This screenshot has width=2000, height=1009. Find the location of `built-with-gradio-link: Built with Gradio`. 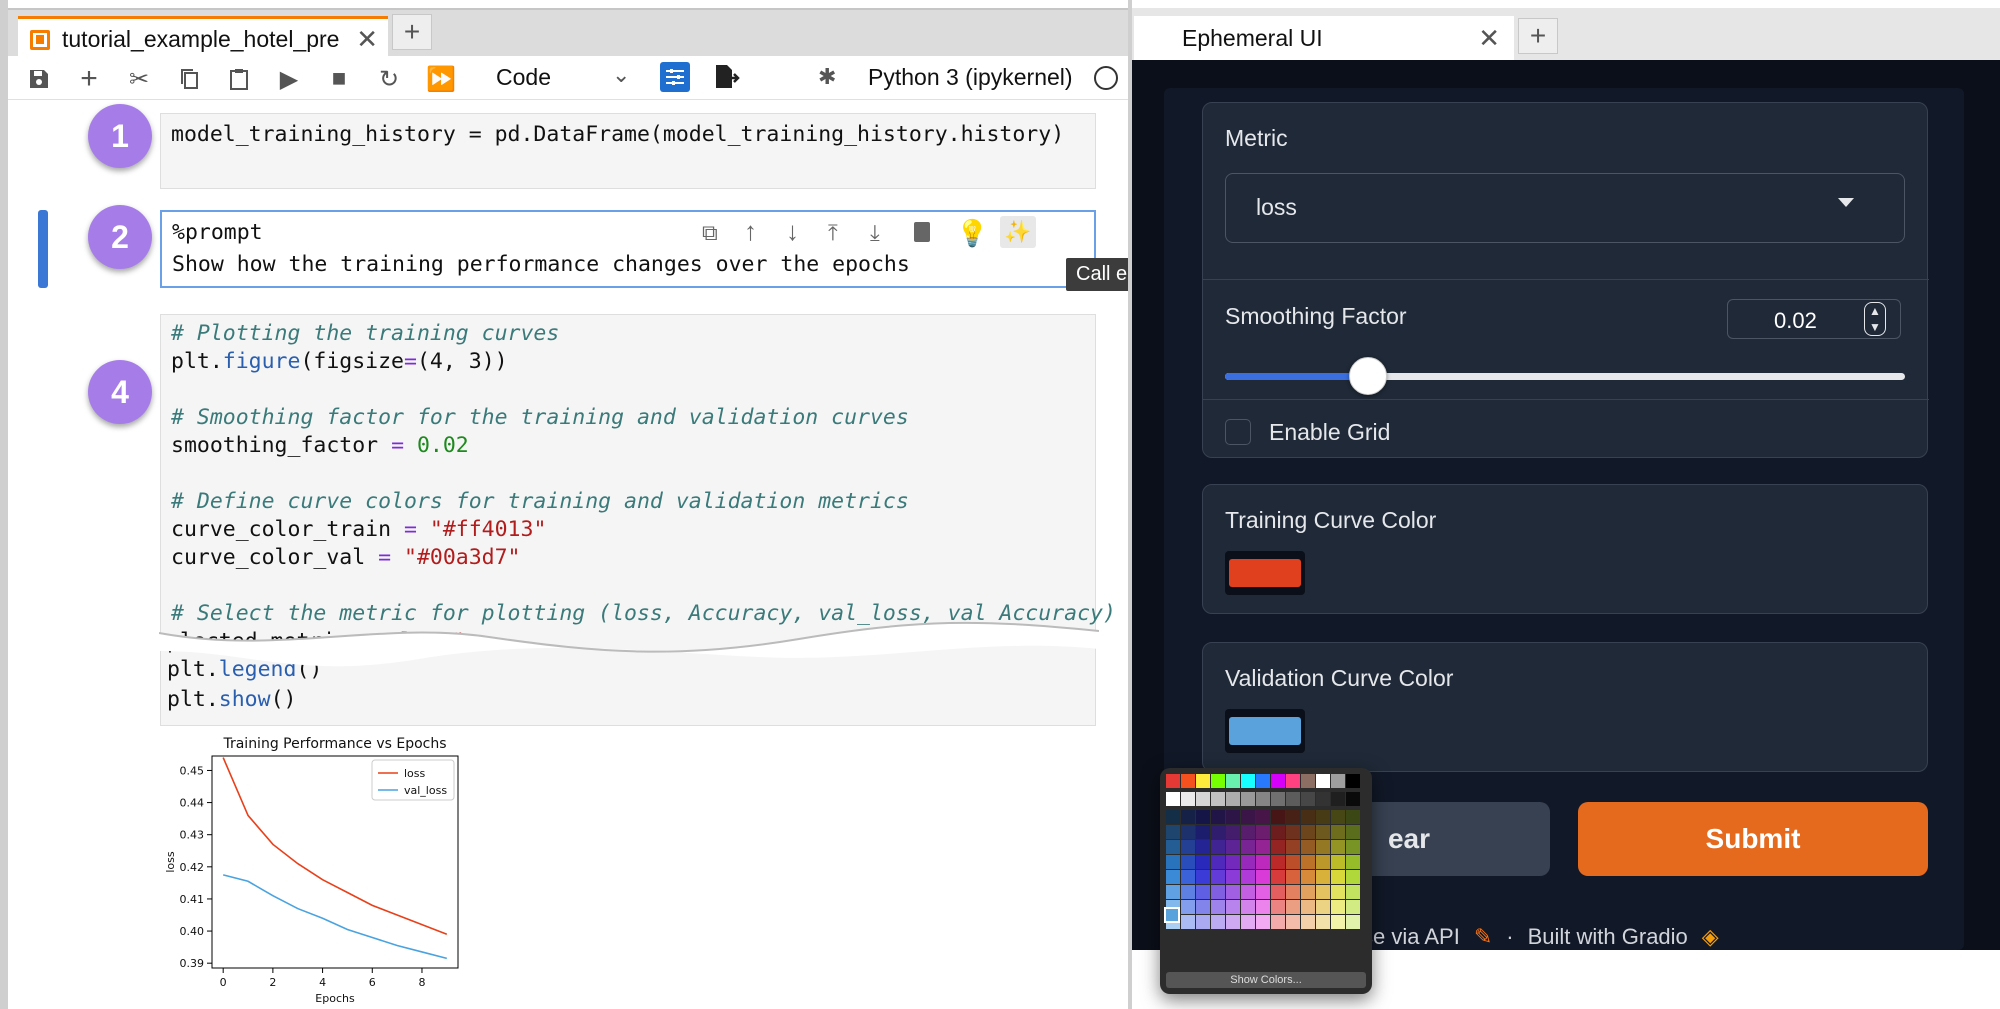

built-with-gradio-link: Built with Gradio is located at coordinates (1608, 937).